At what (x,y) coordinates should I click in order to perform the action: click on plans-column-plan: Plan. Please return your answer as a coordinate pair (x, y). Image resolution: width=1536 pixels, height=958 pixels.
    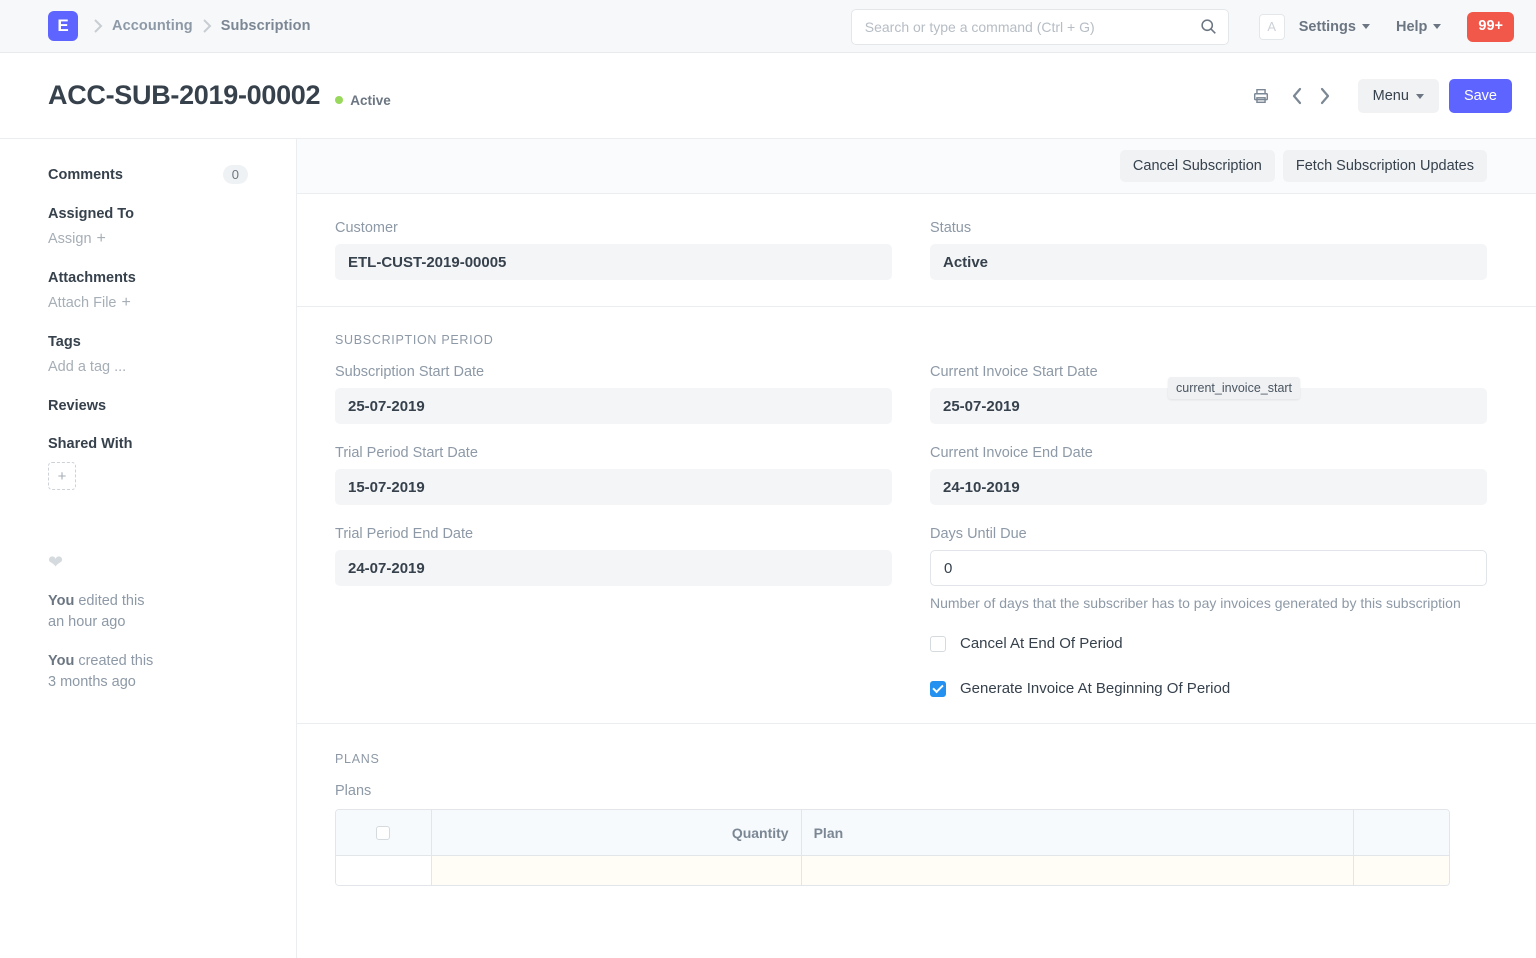
    Looking at the image, I should click on (1078, 832).